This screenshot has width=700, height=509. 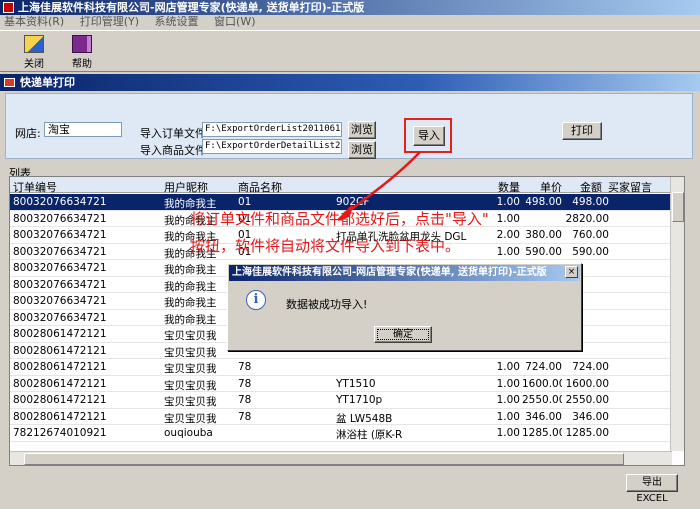 What do you see at coordinates (390, 233) in the screenshot?
I see `tutorial-annotation: 将订单文件和商品文件都选好后，点击"导入" 按扭，软件将自动将文件导入到下表中。` at bounding box center [390, 233].